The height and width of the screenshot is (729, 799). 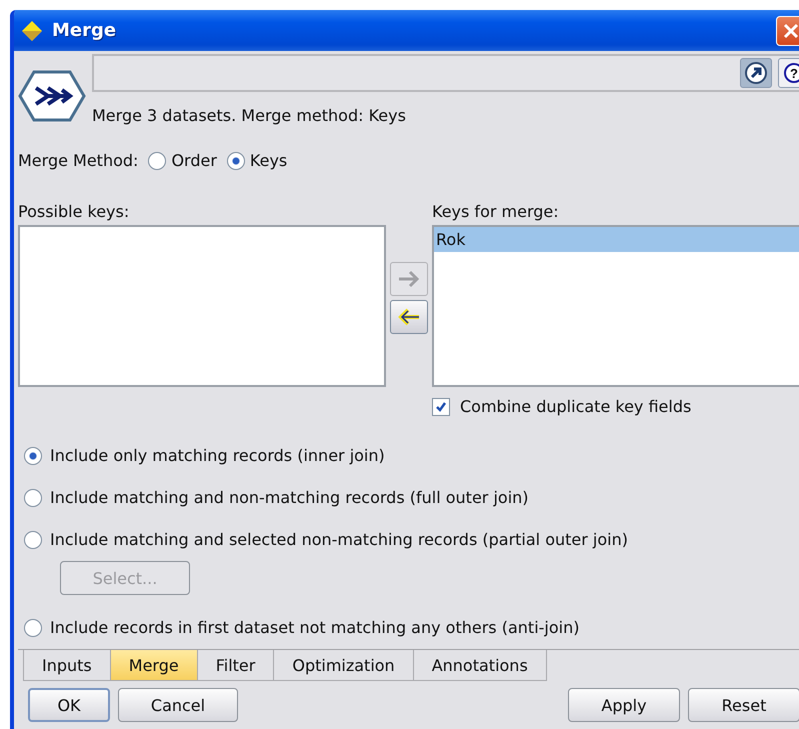 What do you see at coordinates (576, 406) in the screenshot?
I see `checkbox-label: Combine duplicate key fields` at bounding box center [576, 406].